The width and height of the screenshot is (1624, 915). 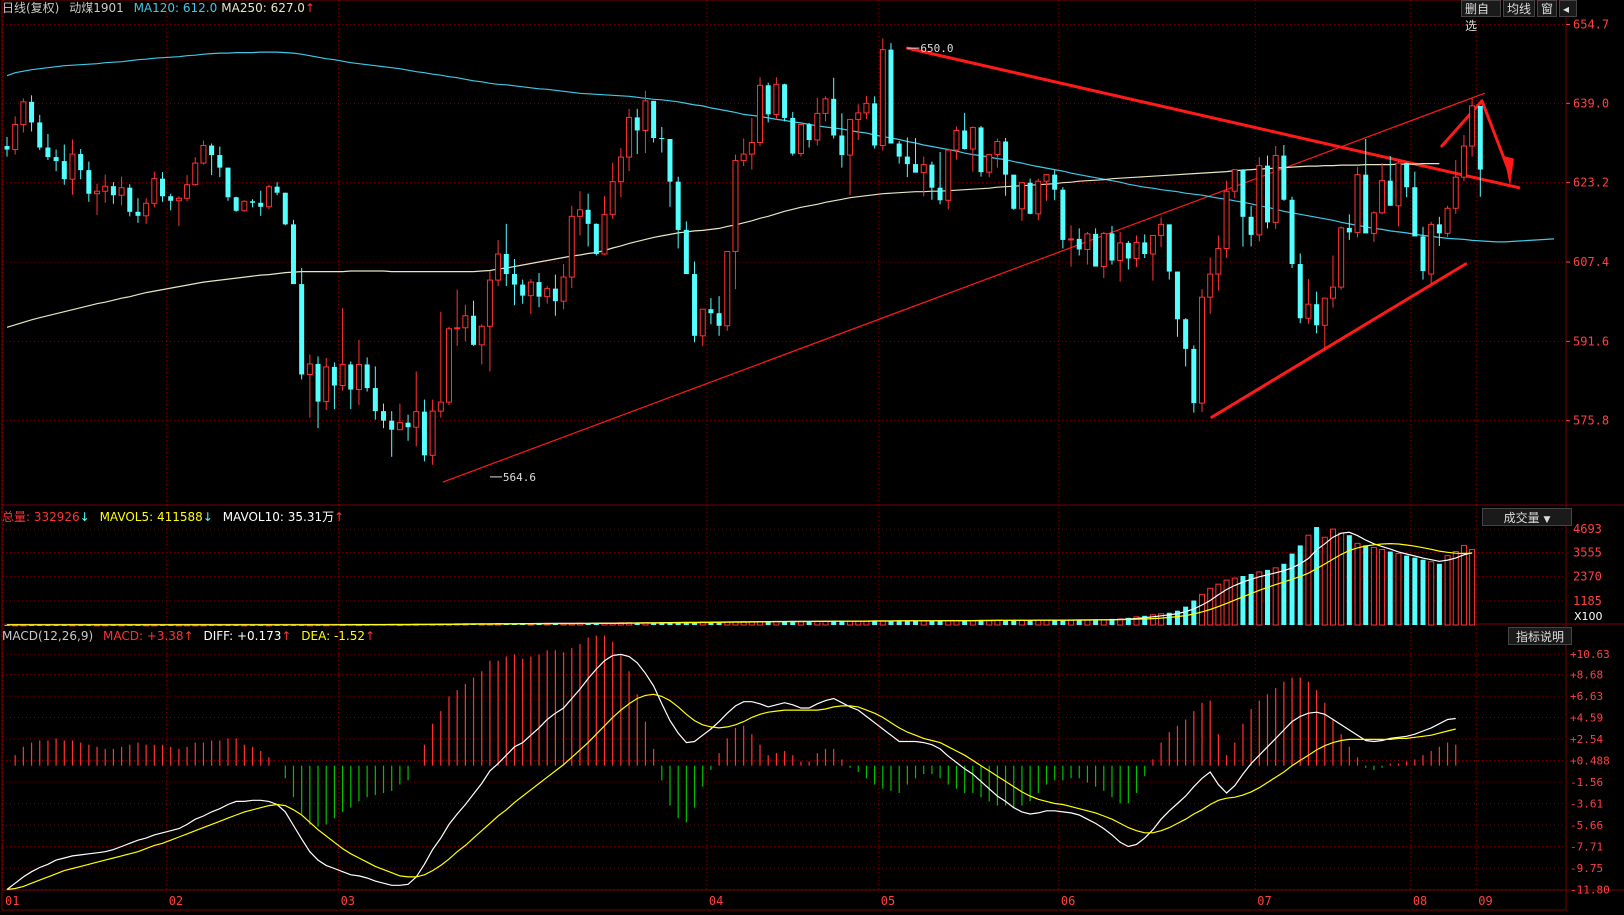 I want to click on month-tick-label: 06, so click(x=1068, y=901).